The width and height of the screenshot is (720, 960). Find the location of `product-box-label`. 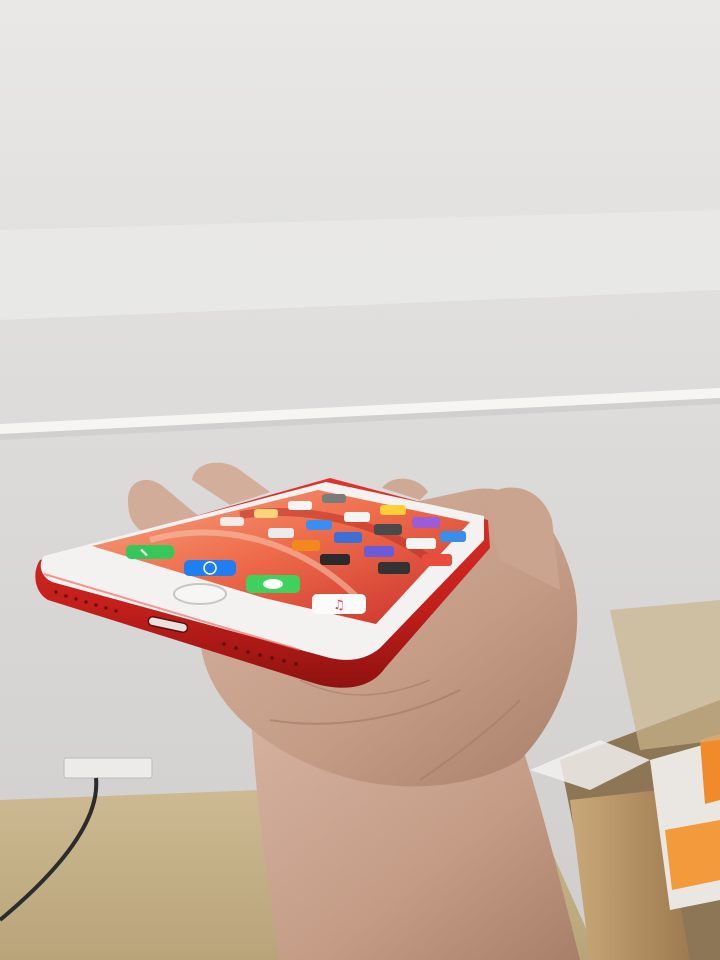

product-box-label is located at coordinates (692, 855).